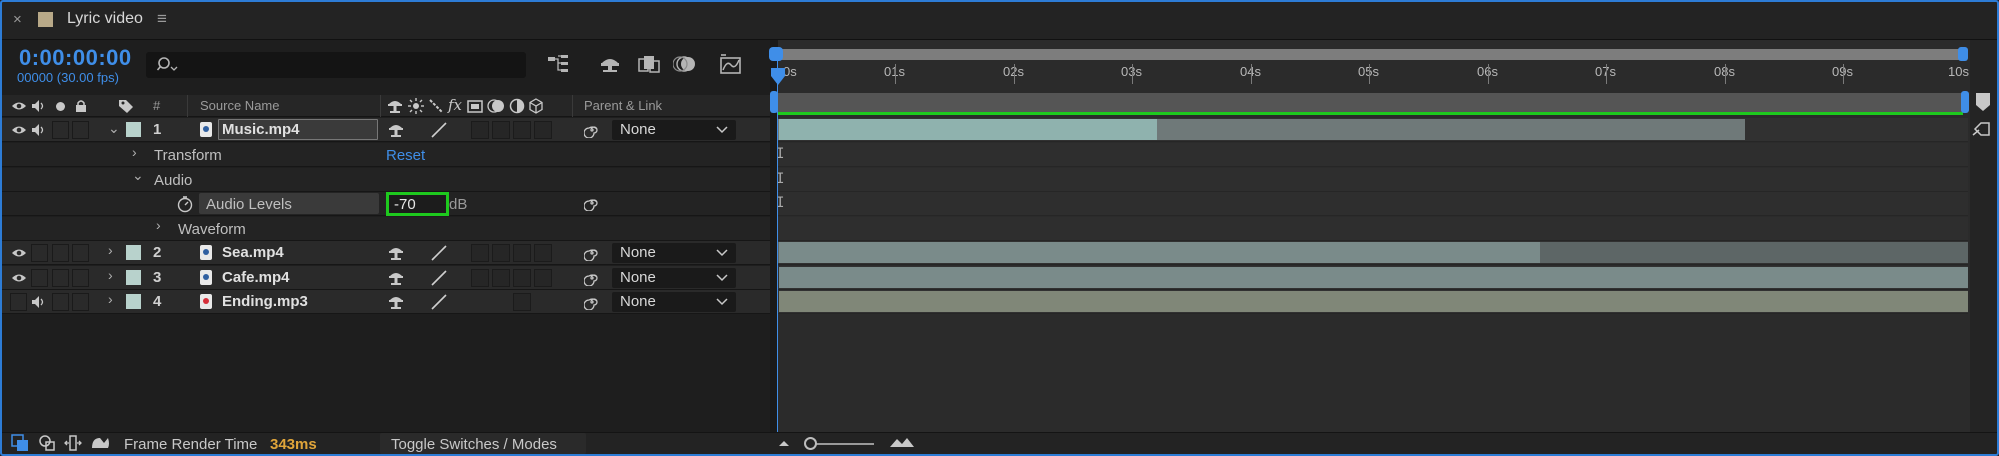 The height and width of the screenshot is (456, 1999). Describe the element at coordinates (73, 443) in the screenshot. I see `in-out-stretch-icon` at that location.